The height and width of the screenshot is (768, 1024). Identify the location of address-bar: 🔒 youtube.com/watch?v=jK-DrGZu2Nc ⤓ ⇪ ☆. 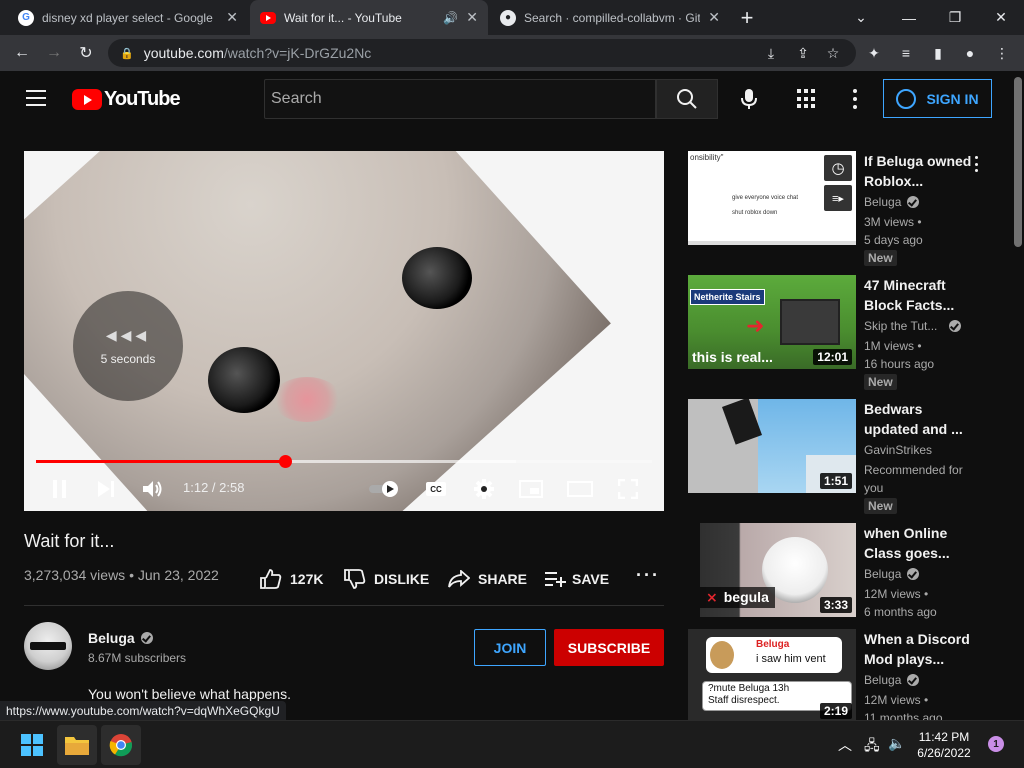
(482, 53).